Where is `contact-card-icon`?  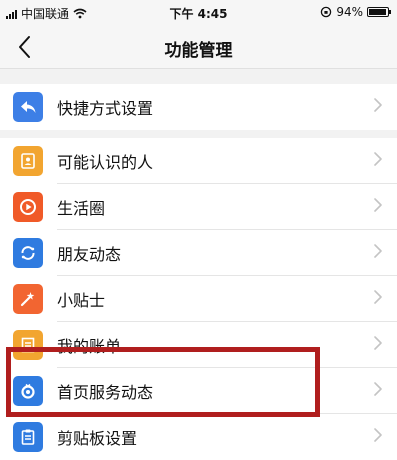
contact-card-icon is located at coordinates (28, 161).